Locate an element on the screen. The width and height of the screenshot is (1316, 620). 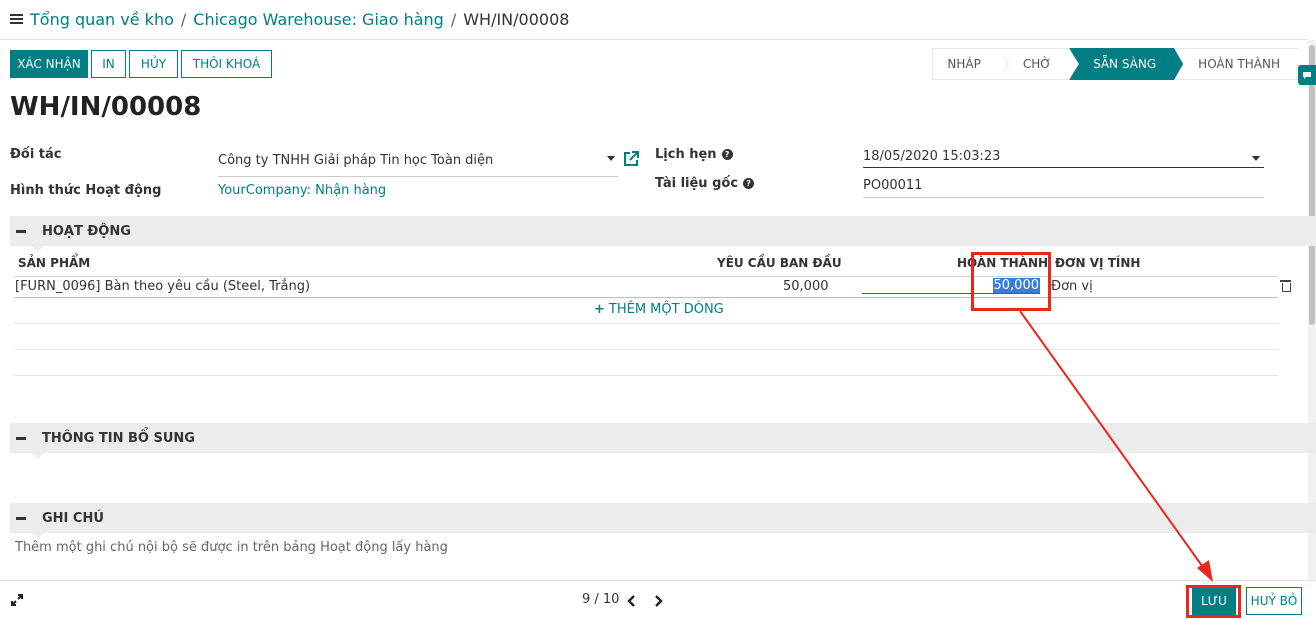
column-header-demand: YÊU CẦU BAN ĐẦU is located at coordinates (779, 263).